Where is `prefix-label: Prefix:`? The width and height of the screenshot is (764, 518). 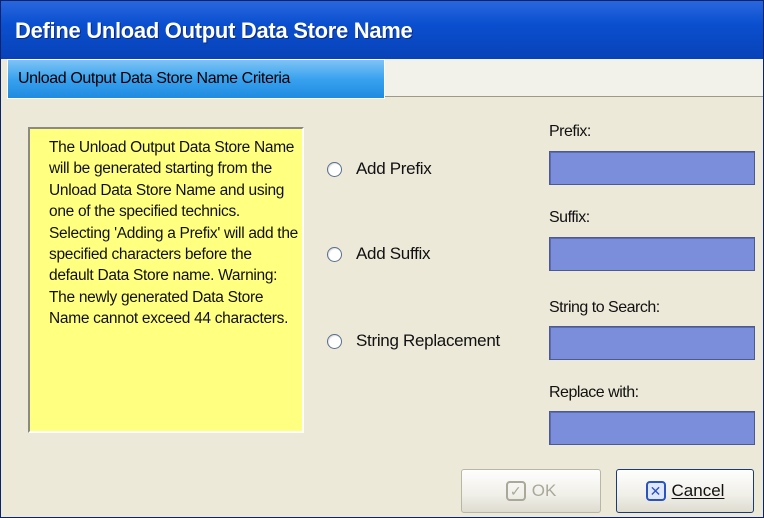
prefix-label: Prefix: is located at coordinates (570, 131).